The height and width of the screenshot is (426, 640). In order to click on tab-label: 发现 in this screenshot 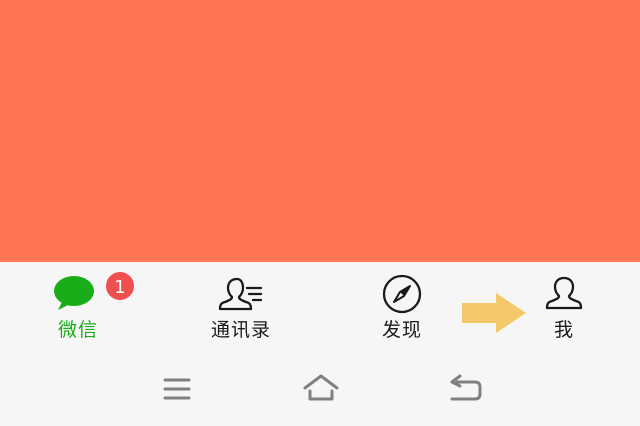, I will do `click(401, 330)`.